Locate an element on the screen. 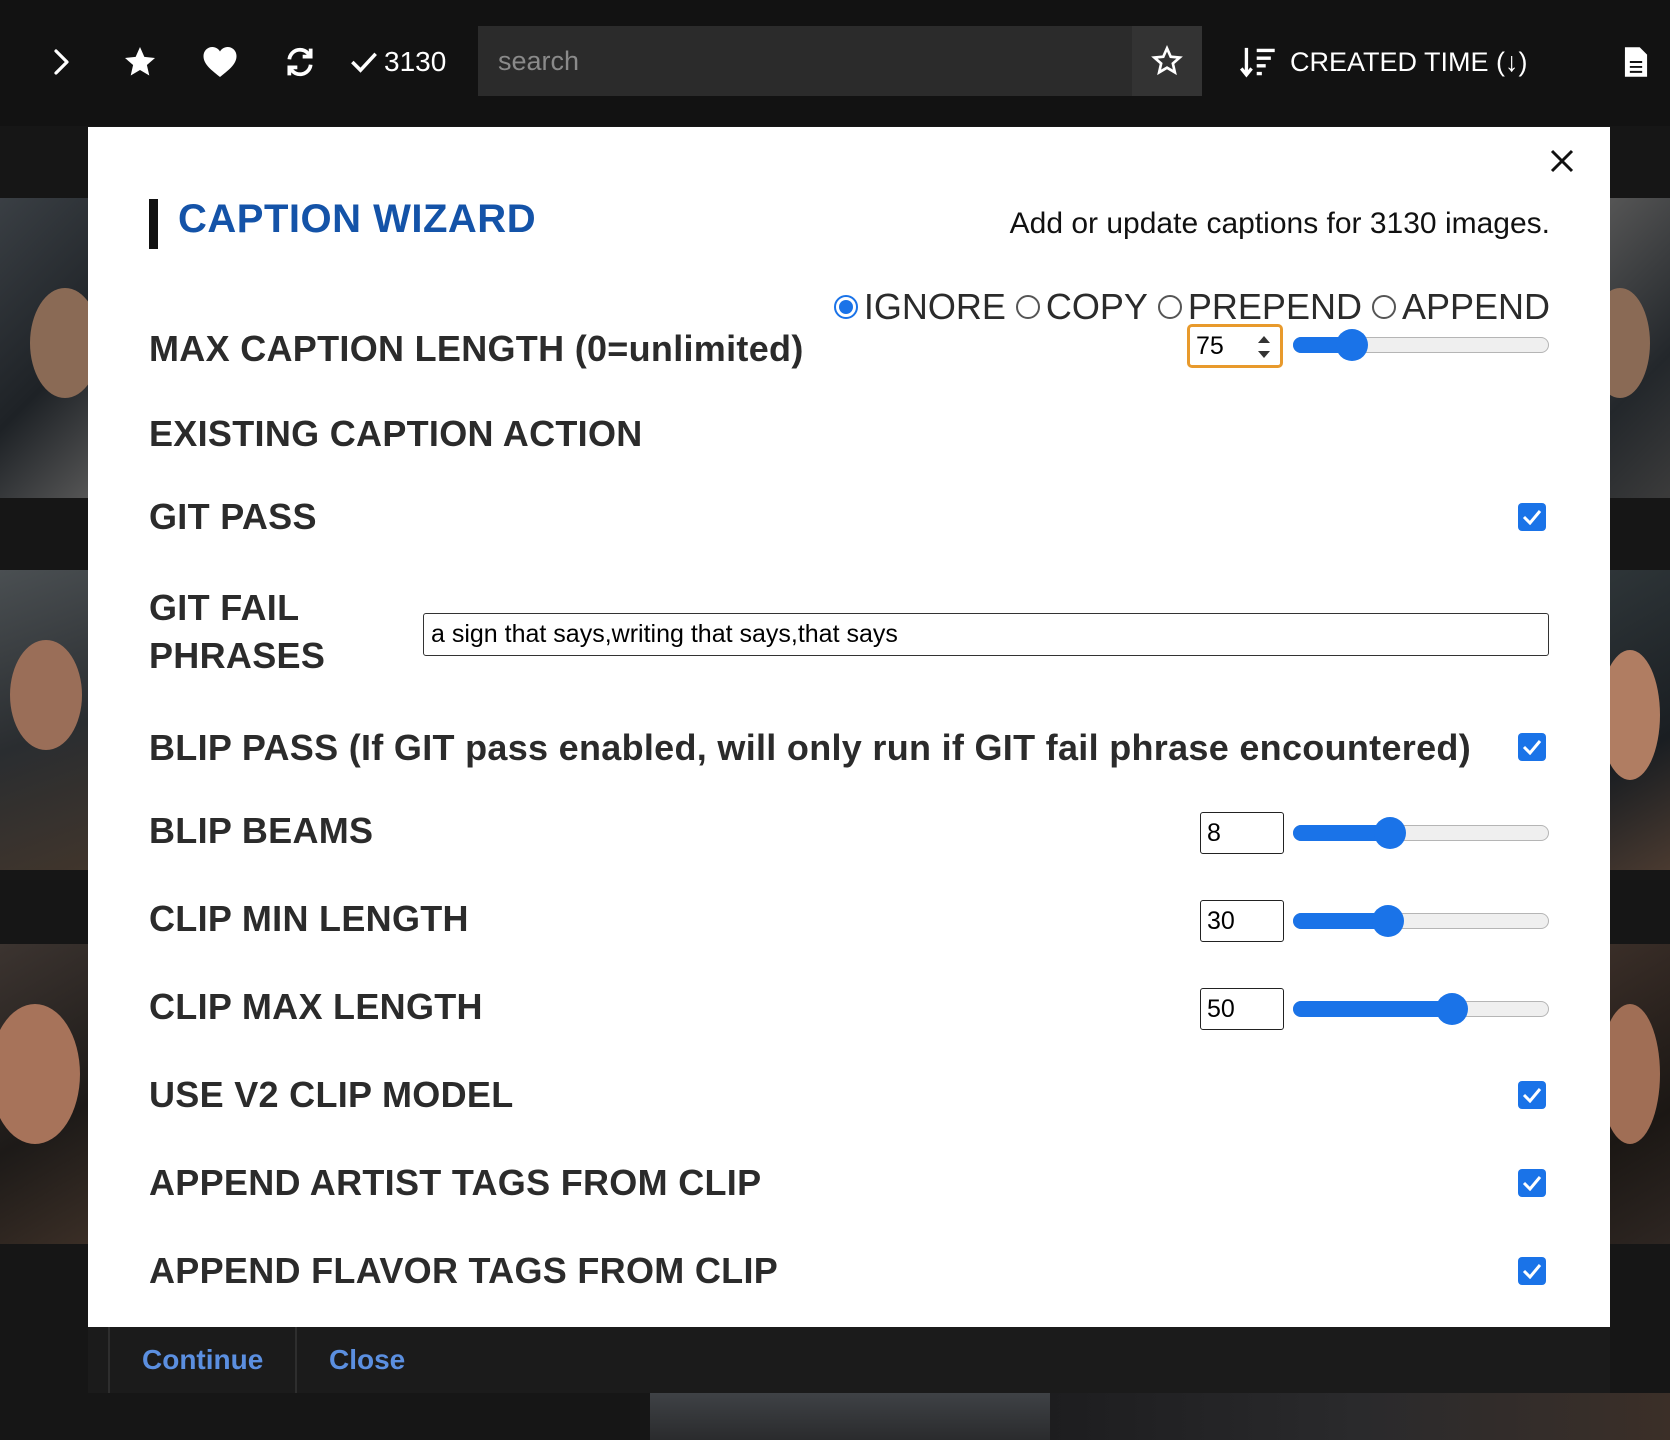  blip-pass-checkbox is located at coordinates (1532, 747).